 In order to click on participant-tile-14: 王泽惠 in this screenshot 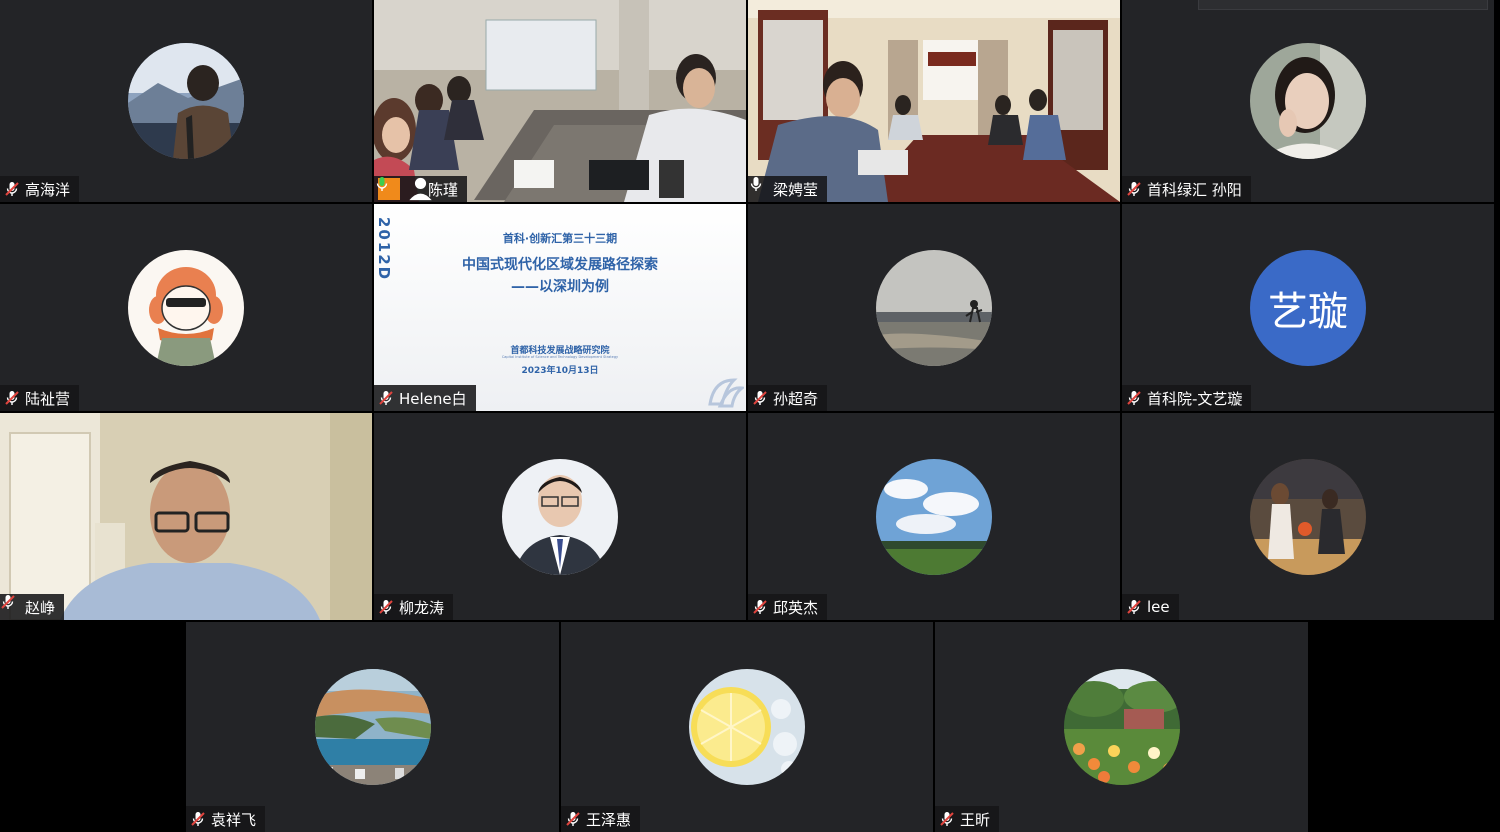, I will do `click(747, 726)`.